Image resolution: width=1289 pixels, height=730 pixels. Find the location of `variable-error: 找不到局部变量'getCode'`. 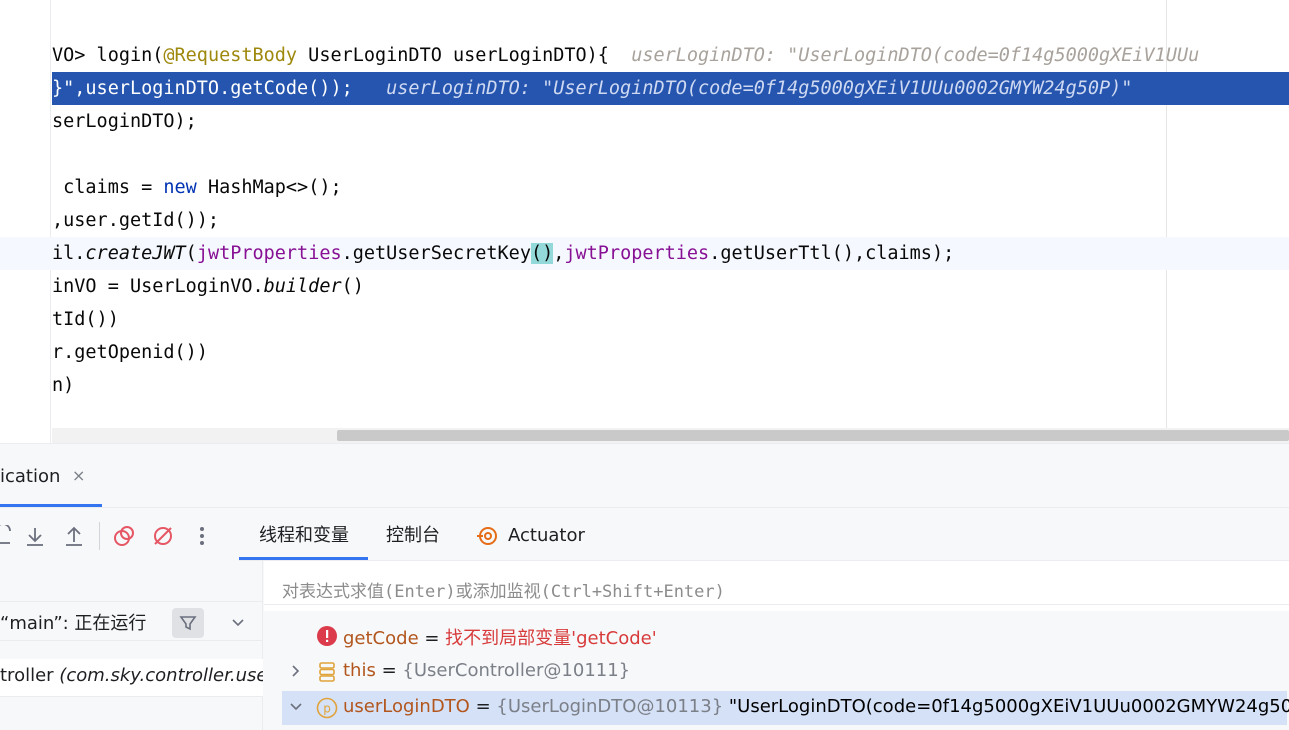

variable-error: 找不到局部变量'getCode' is located at coordinates (551, 638).